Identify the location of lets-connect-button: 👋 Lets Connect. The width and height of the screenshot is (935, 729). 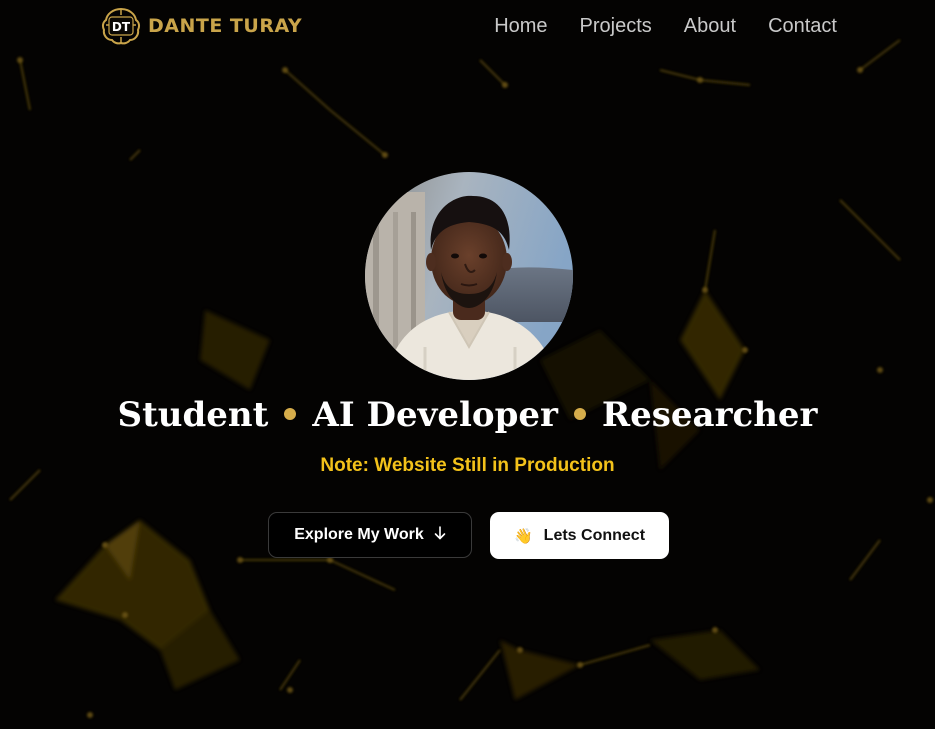
(579, 535).